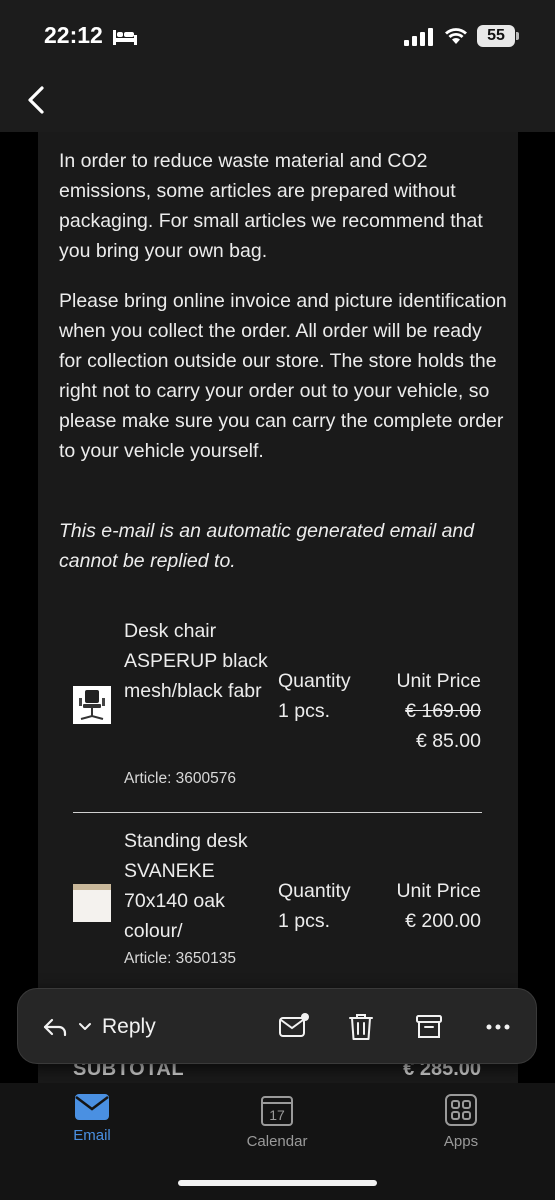 This screenshot has height=1200, width=555. Describe the element at coordinates (498, 1027) in the screenshot. I see `more-options-icon` at that location.